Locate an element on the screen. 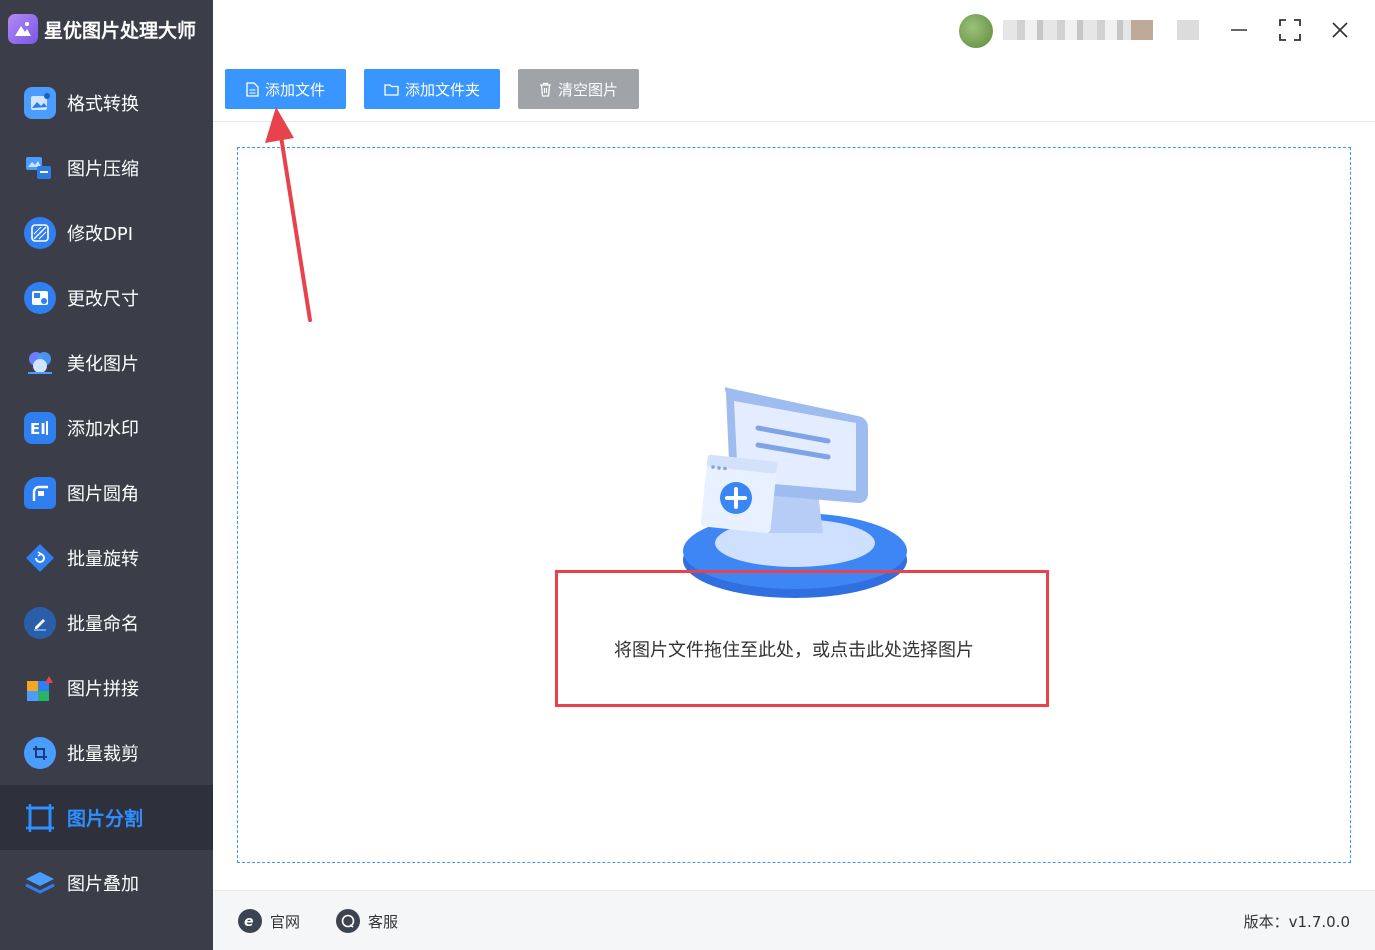 Image resolution: width=1375 pixels, height=950 pixels. fullscreen-icon is located at coordinates (1290, 30).